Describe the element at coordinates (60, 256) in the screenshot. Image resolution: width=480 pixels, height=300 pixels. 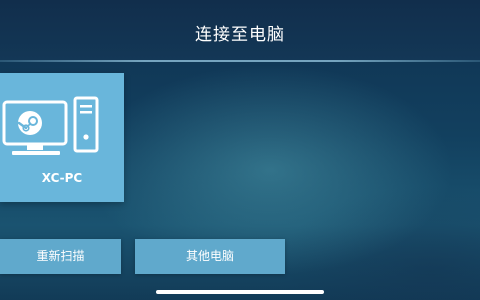
I see `rescan-button: 重新扫描` at that location.